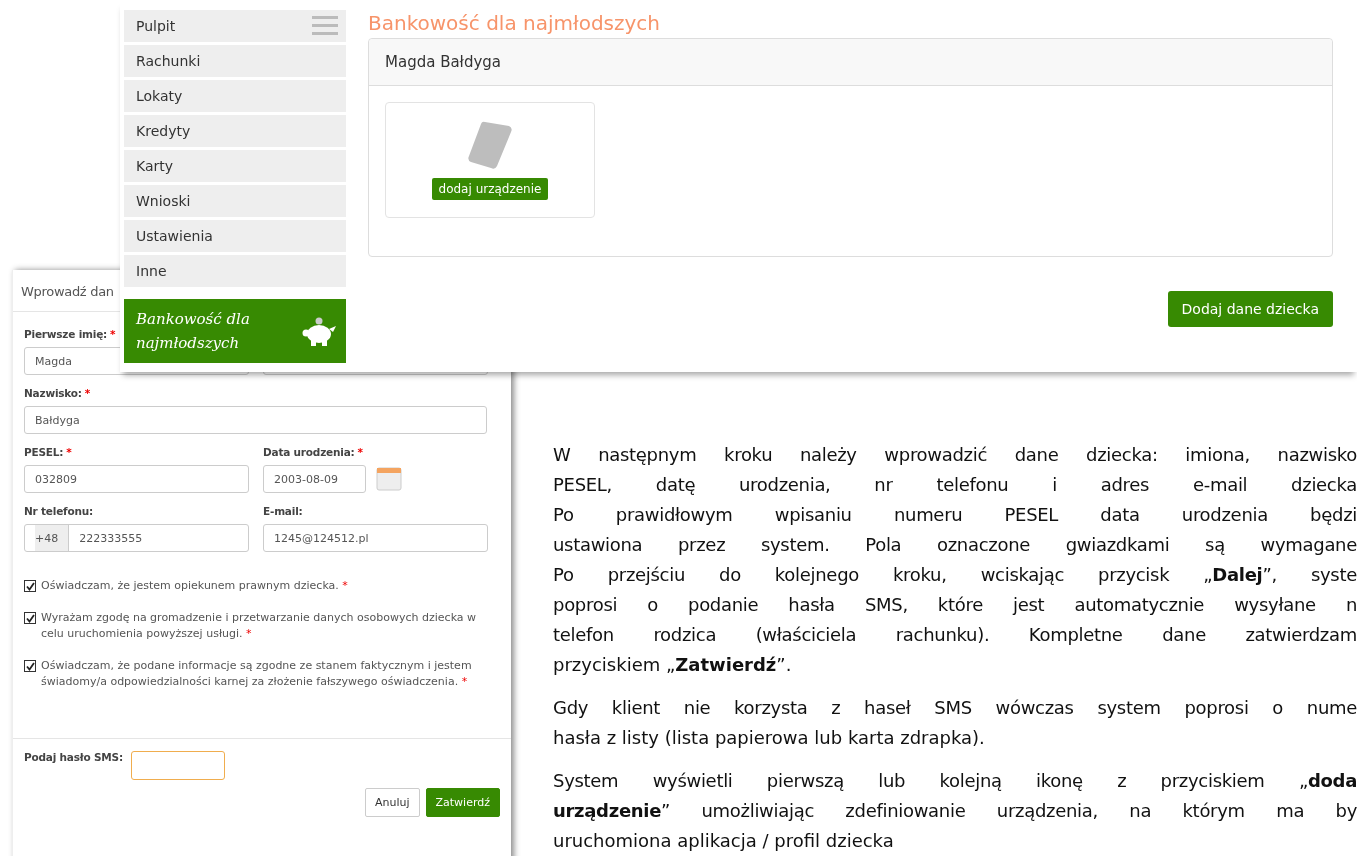 The width and height of the screenshot is (1357, 856). Describe the element at coordinates (151, 271) in the screenshot. I see `sidebar-item-label: Inne` at that location.